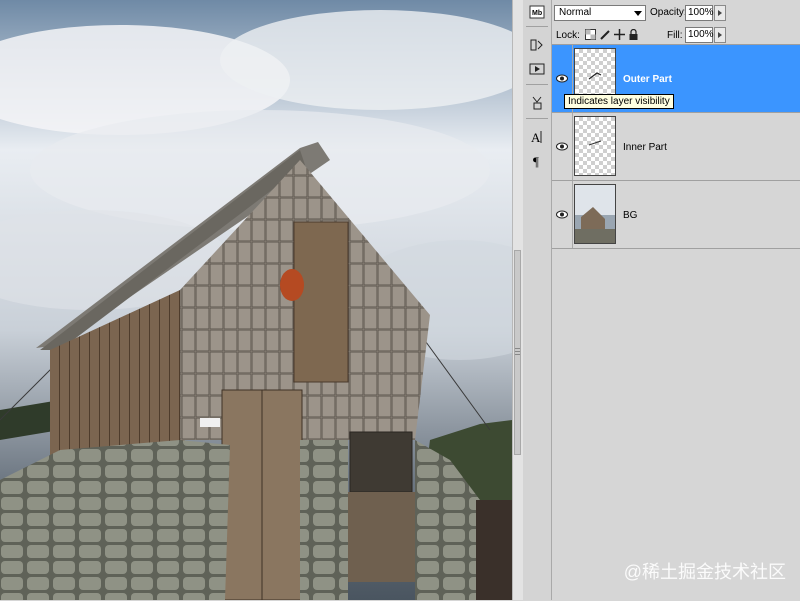  What do you see at coordinates (600, 13) in the screenshot?
I see `blend-mode-dropdown: Normal` at bounding box center [600, 13].